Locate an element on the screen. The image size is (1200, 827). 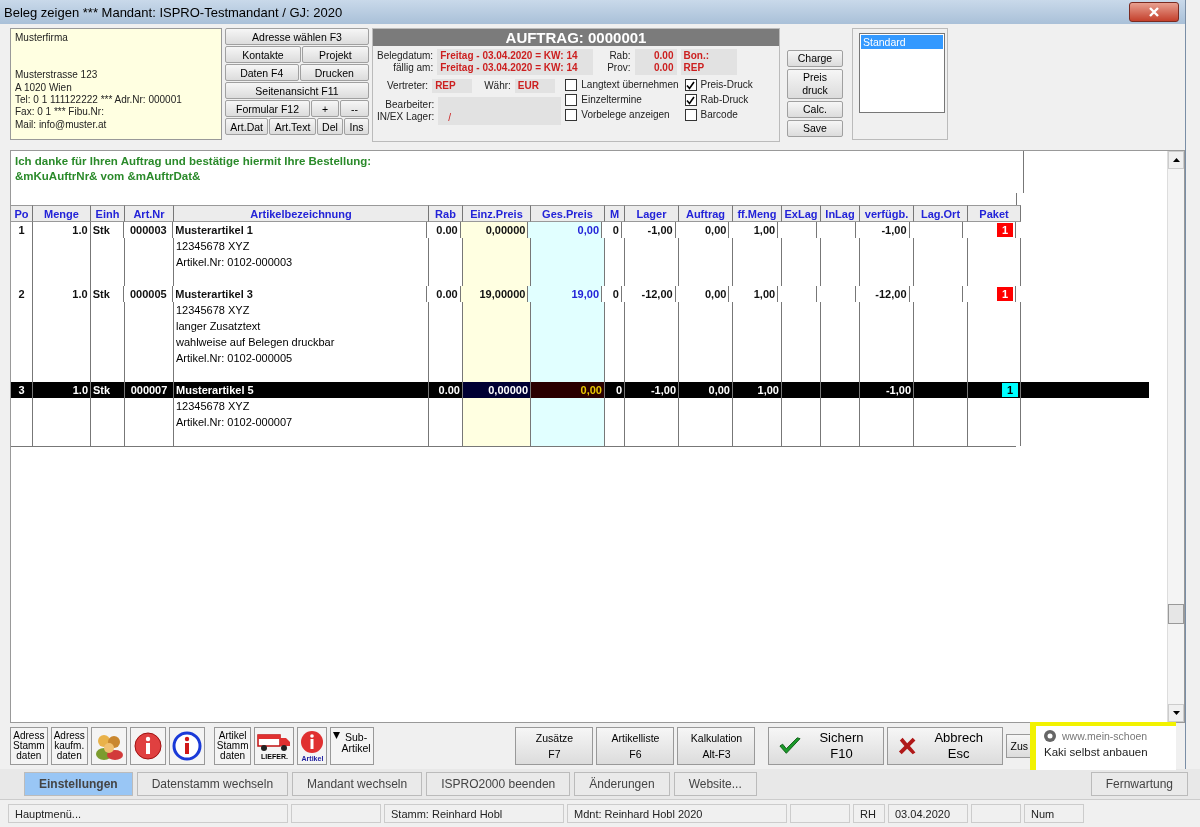
header-button: Ins is located at coordinates (356, 126).